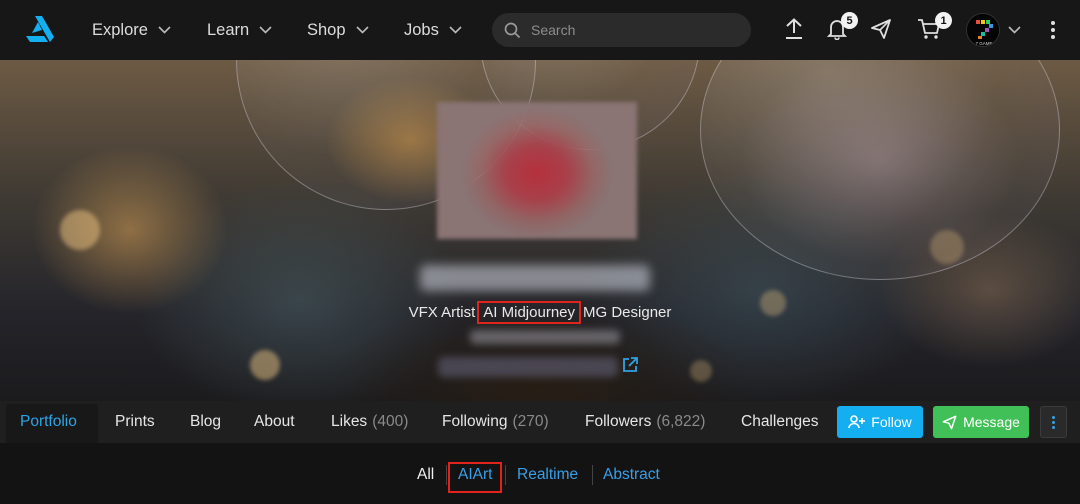  I want to click on nav-jobs: Jobs, so click(433, 30).